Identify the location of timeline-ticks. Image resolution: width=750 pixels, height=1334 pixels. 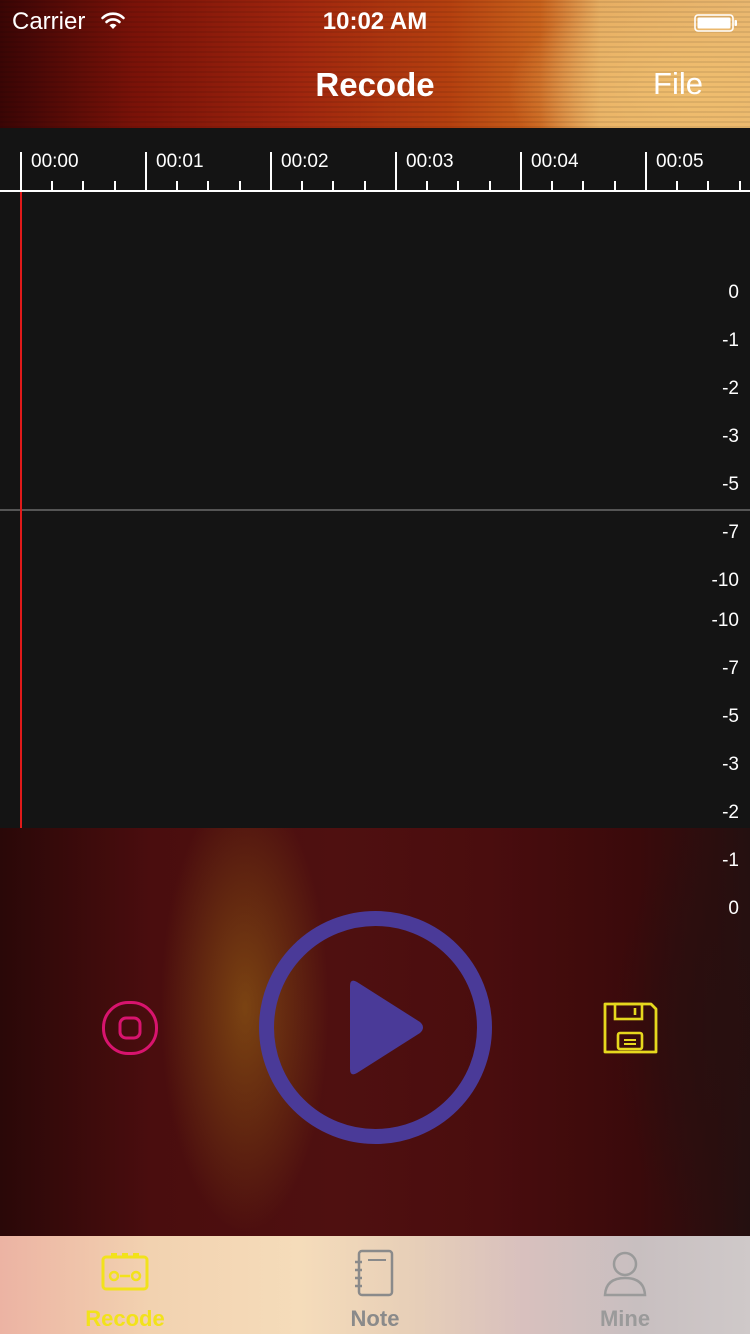
(375, 172).